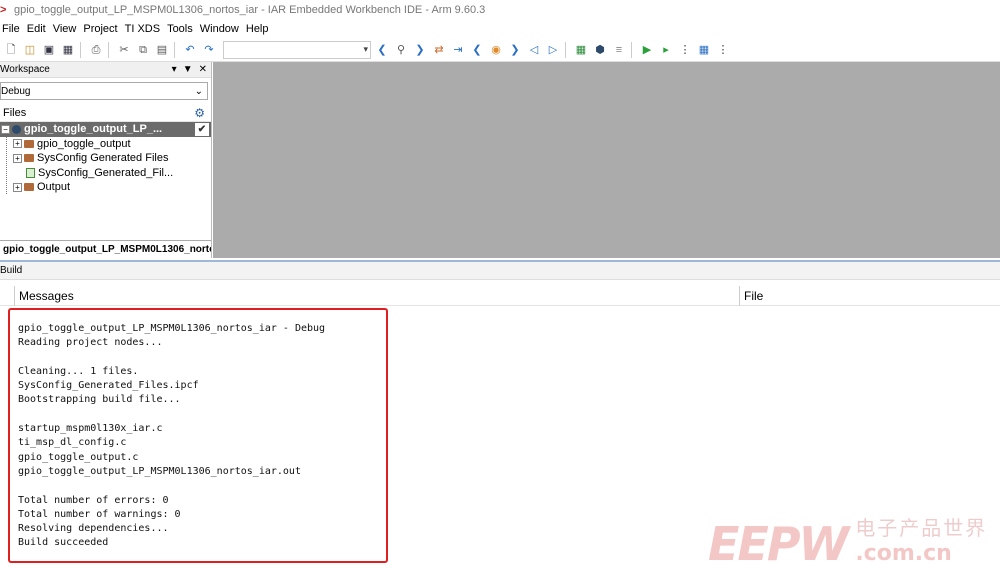 The width and height of the screenshot is (1000, 566). Describe the element at coordinates (739, 296) in the screenshot. I see `column-divider` at that location.